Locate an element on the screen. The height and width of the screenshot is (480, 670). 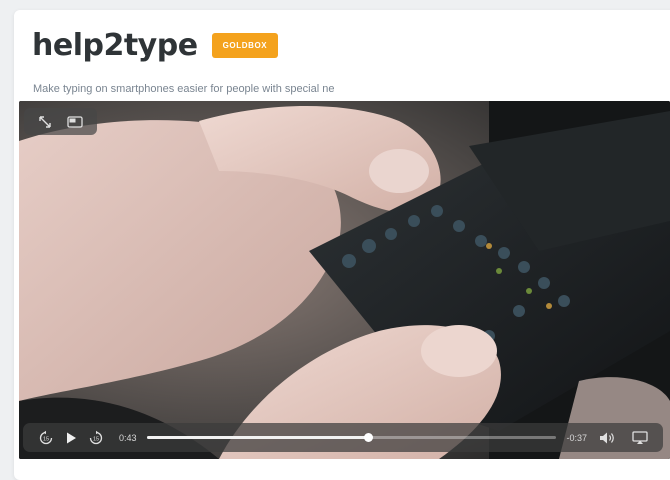
seek-bar is located at coordinates (351, 437).